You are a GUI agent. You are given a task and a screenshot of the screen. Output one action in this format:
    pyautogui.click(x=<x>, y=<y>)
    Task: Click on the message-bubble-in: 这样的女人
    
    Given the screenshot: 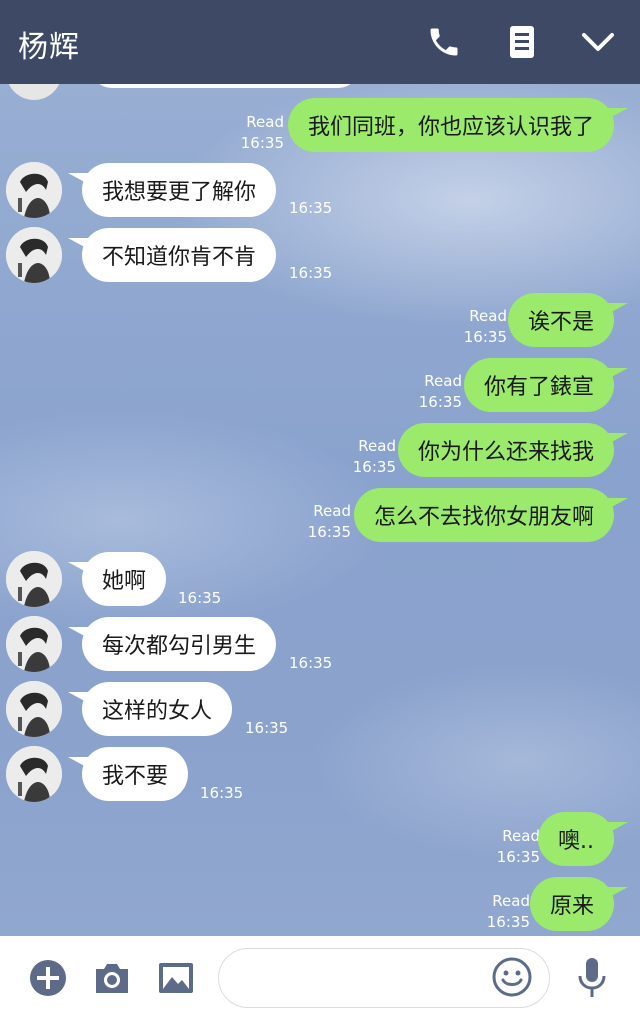 What is the action you would take?
    pyautogui.click(x=150, y=709)
    